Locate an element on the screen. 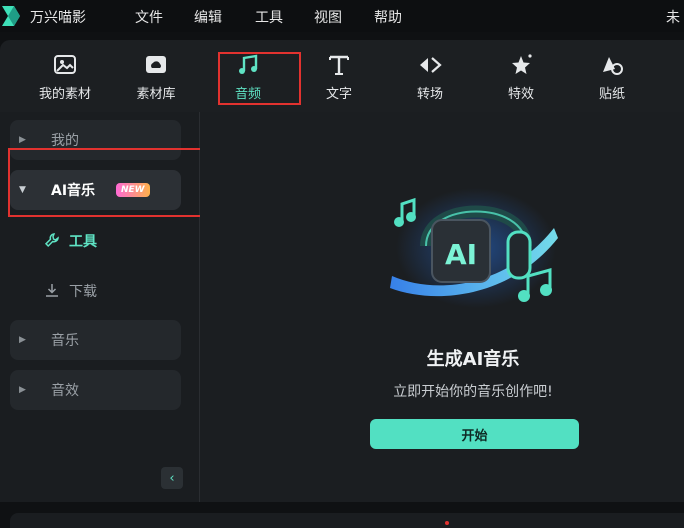 The width and height of the screenshot is (684, 528). tab-label: 文字 is located at coordinates (338, 94).